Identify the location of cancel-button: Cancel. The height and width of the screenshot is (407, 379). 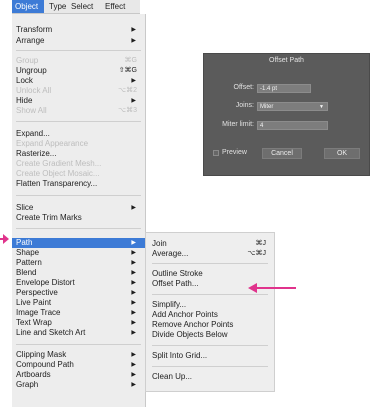
(282, 153).